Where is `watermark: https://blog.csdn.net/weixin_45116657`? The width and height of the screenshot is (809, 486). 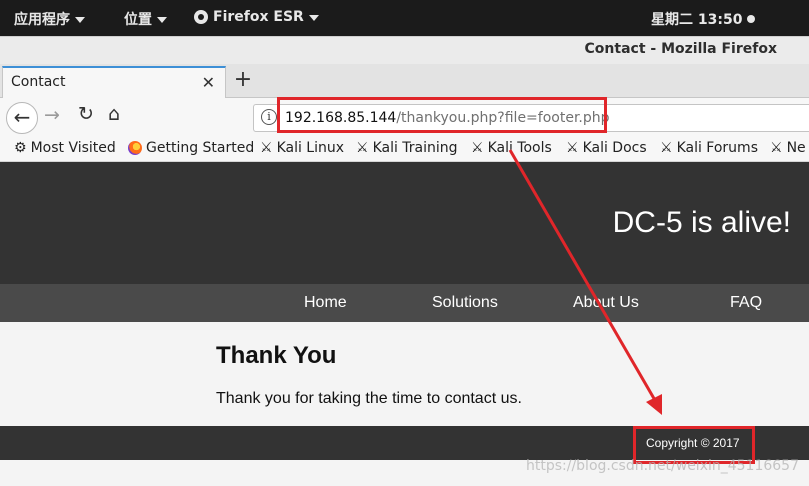 watermark: https://blog.csdn.net/weixin_45116657 is located at coordinates (662, 466).